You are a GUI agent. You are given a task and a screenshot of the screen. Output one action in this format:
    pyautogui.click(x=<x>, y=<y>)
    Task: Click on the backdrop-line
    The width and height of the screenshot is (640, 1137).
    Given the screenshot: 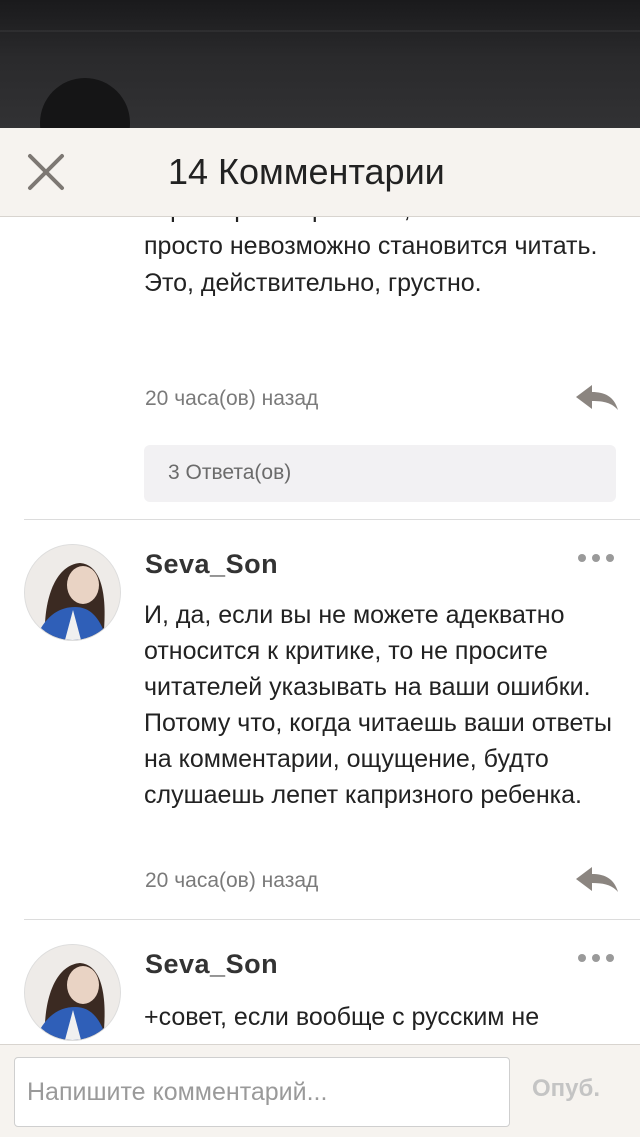 What is the action you would take?
    pyautogui.click(x=320, y=31)
    